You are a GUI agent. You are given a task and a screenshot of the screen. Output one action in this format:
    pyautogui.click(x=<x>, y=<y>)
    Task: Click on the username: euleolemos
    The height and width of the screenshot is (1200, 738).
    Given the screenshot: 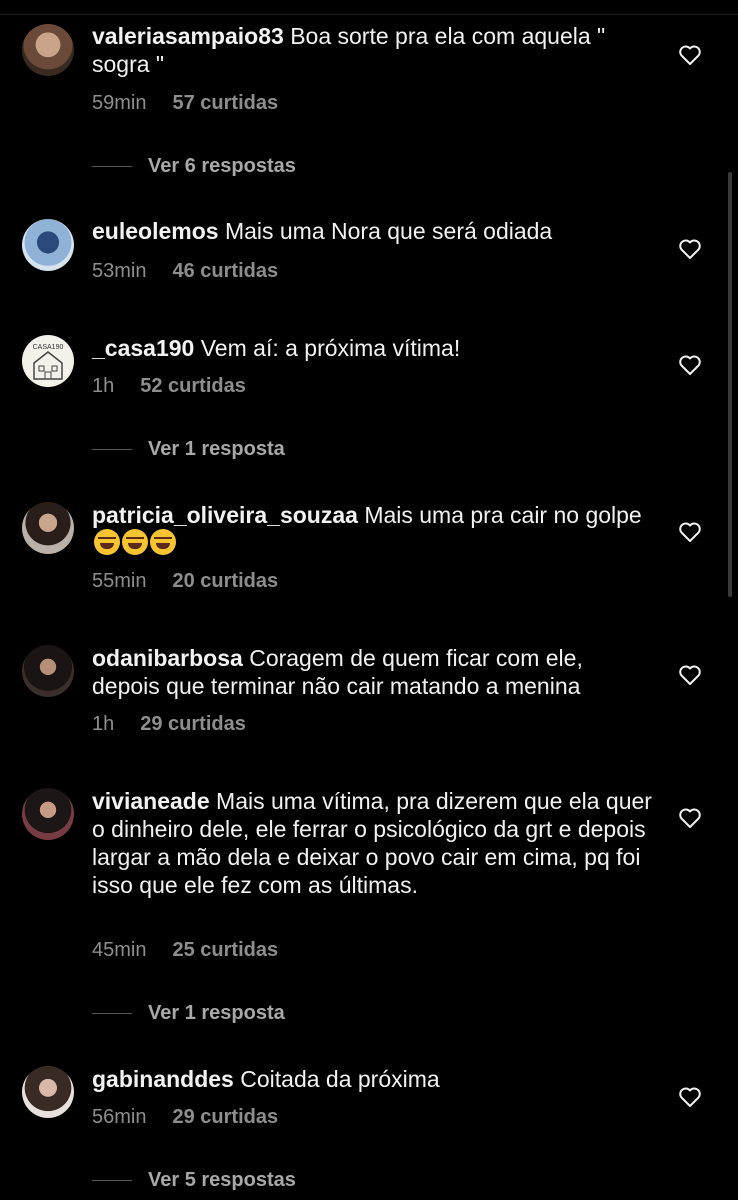 What is the action you would take?
    pyautogui.click(x=155, y=231)
    